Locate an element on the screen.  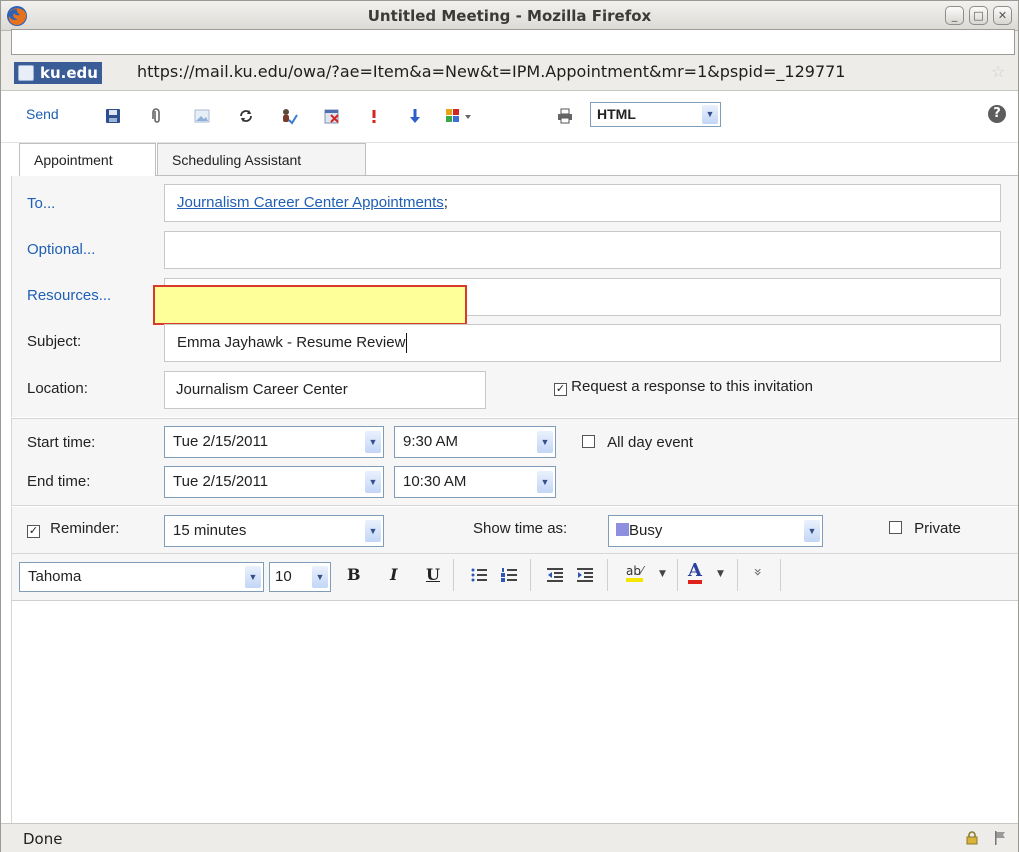
title-bar: Untitled Meeting - Mozilla Firefox _ □ ✕ is located at coordinates (509, 16).